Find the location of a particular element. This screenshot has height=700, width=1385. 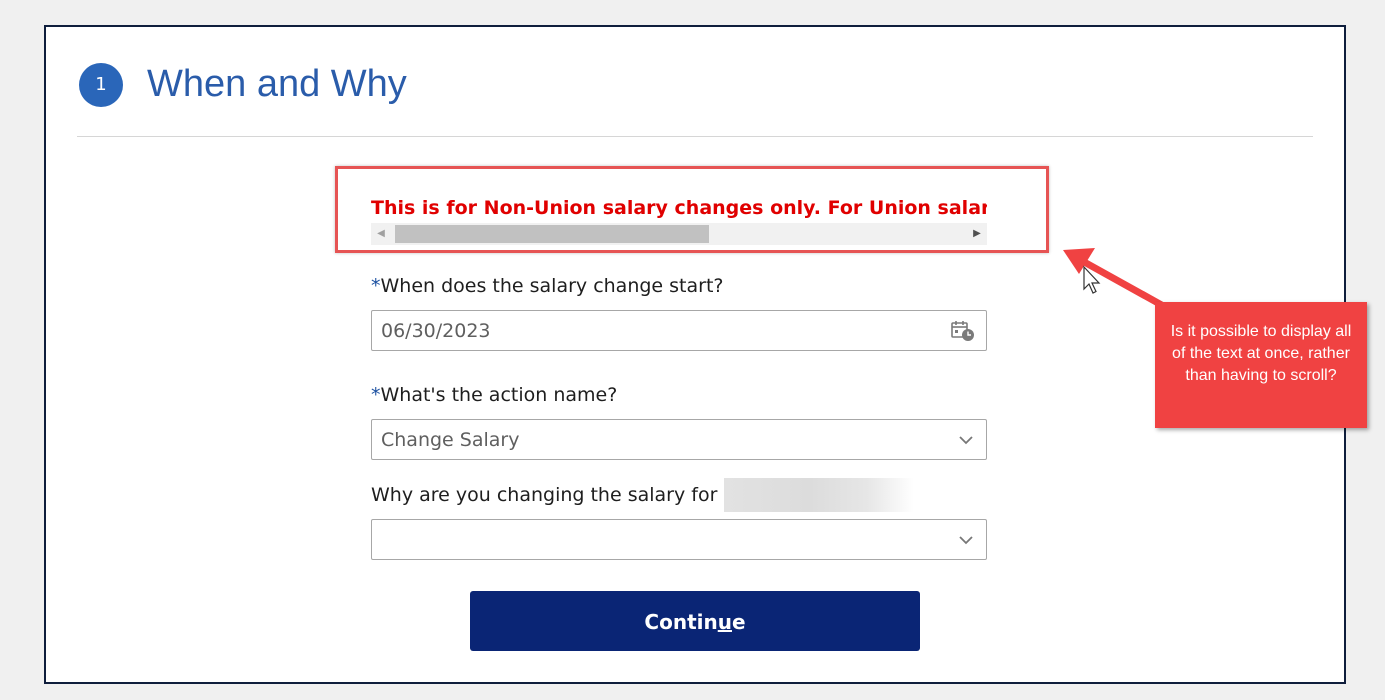

calendar-clock-icon is located at coordinates (963, 331).